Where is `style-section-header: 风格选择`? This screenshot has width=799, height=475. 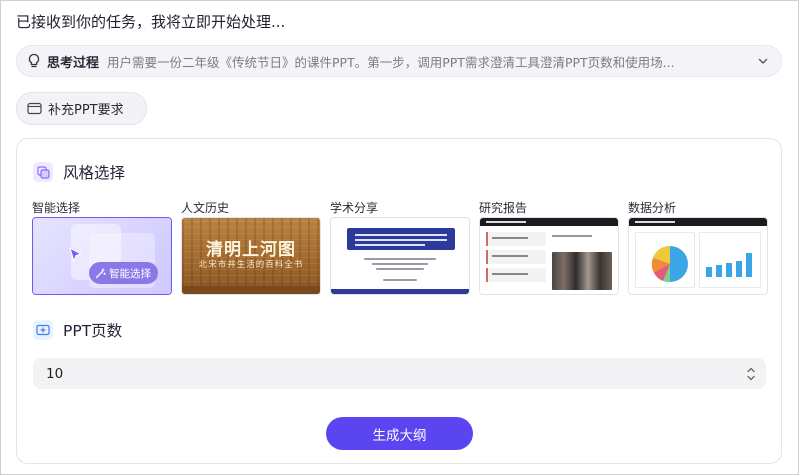 style-section-header: 风格选择 is located at coordinates (79, 172).